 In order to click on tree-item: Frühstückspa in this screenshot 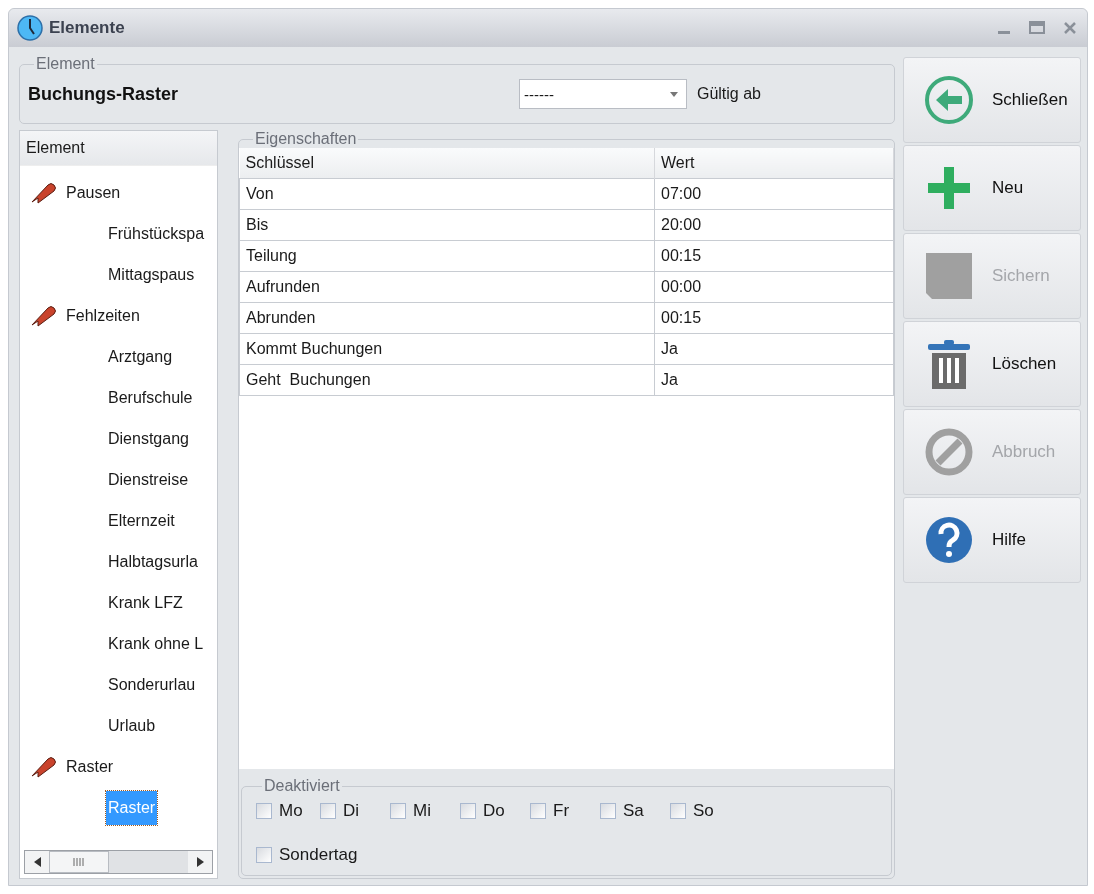, I will do `click(156, 233)`.